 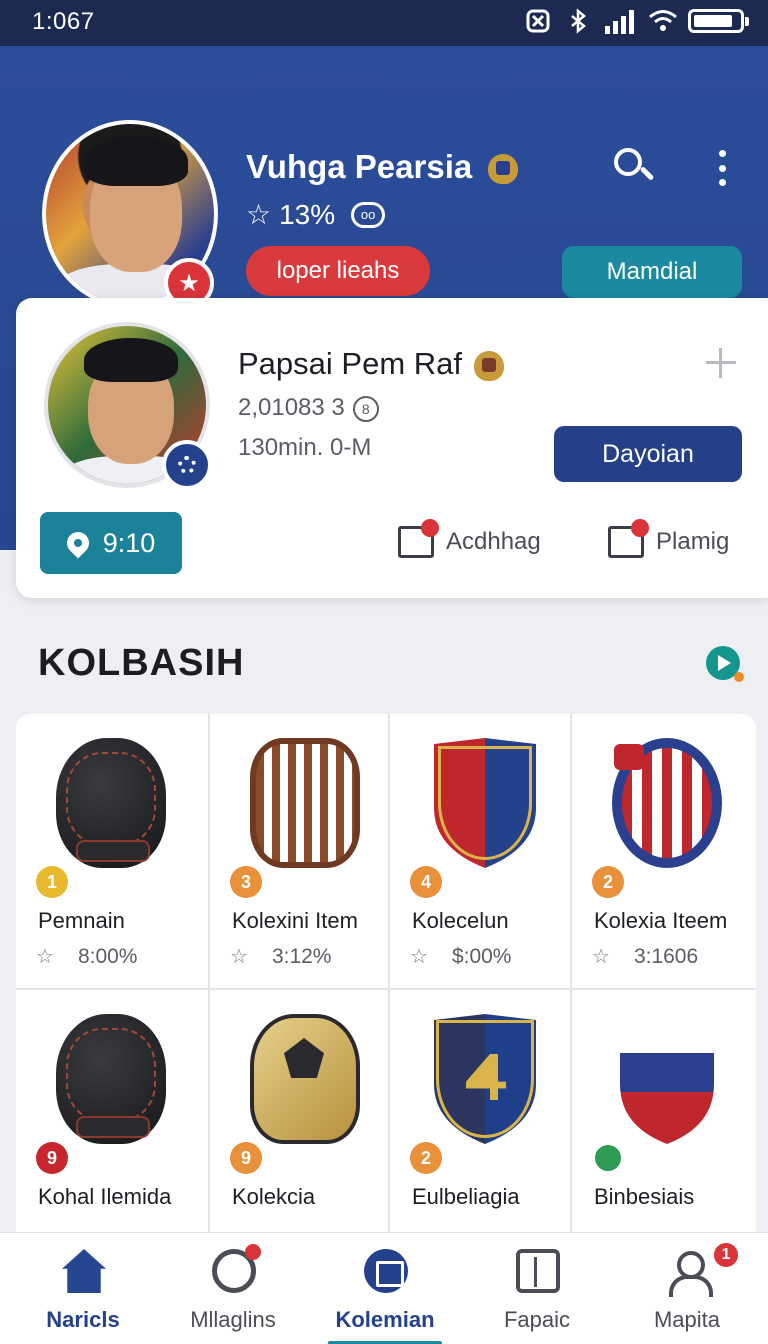 What do you see at coordinates (386, 1271) in the screenshot?
I see `book-icon` at bounding box center [386, 1271].